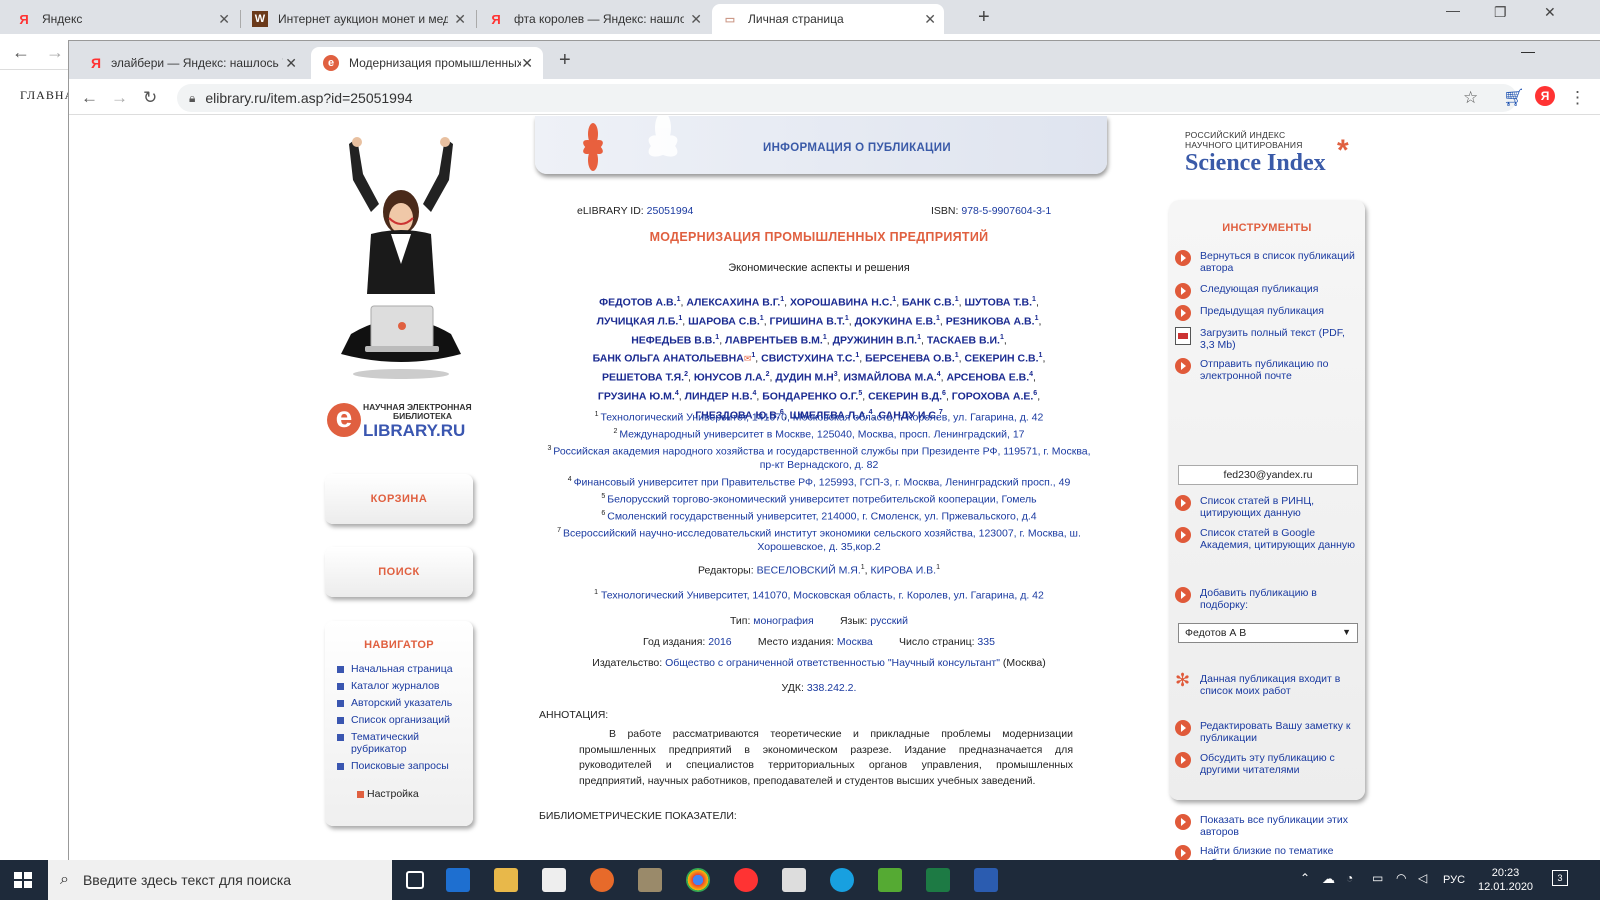  I want to click on menu-icon: ⋮, so click(1577, 98).